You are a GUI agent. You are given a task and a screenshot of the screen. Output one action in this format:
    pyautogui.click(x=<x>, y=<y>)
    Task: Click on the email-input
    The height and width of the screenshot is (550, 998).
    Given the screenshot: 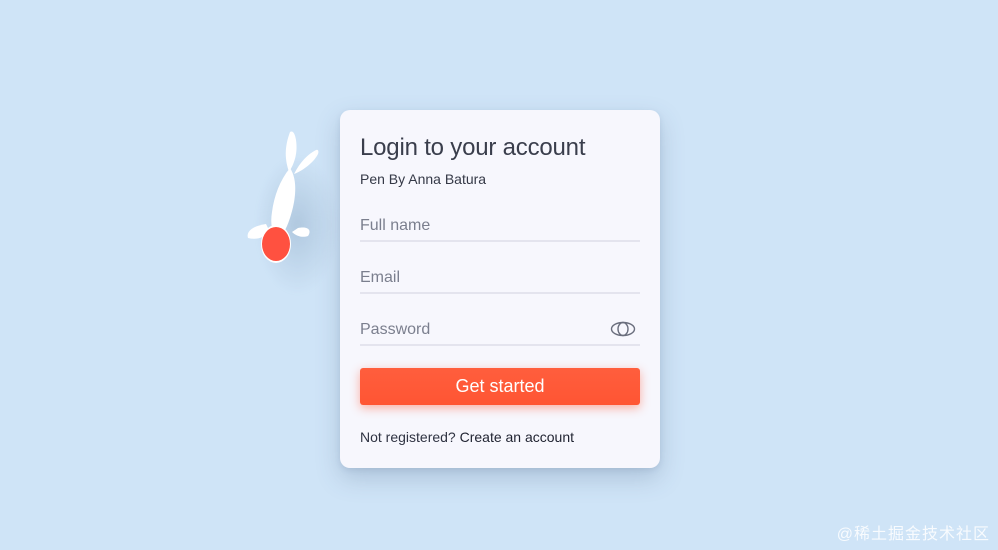 What is the action you would take?
    pyautogui.click(x=480, y=278)
    